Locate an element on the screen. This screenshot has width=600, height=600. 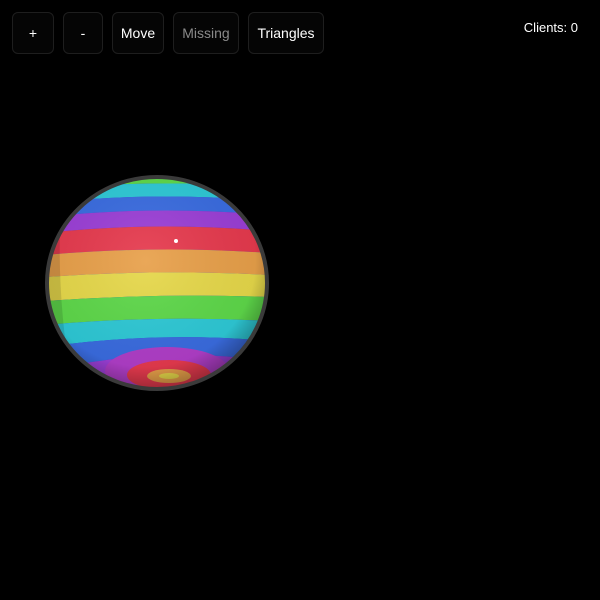
globe-render is located at coordinates (157, 283).